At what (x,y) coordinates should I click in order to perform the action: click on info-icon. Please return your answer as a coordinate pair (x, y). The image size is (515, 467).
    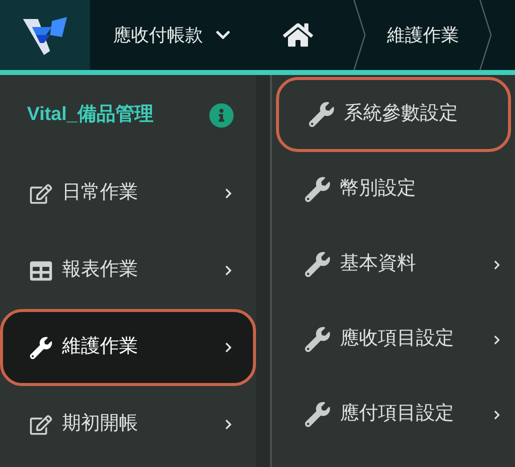
    Looking at the image, I should click on (221, 115).